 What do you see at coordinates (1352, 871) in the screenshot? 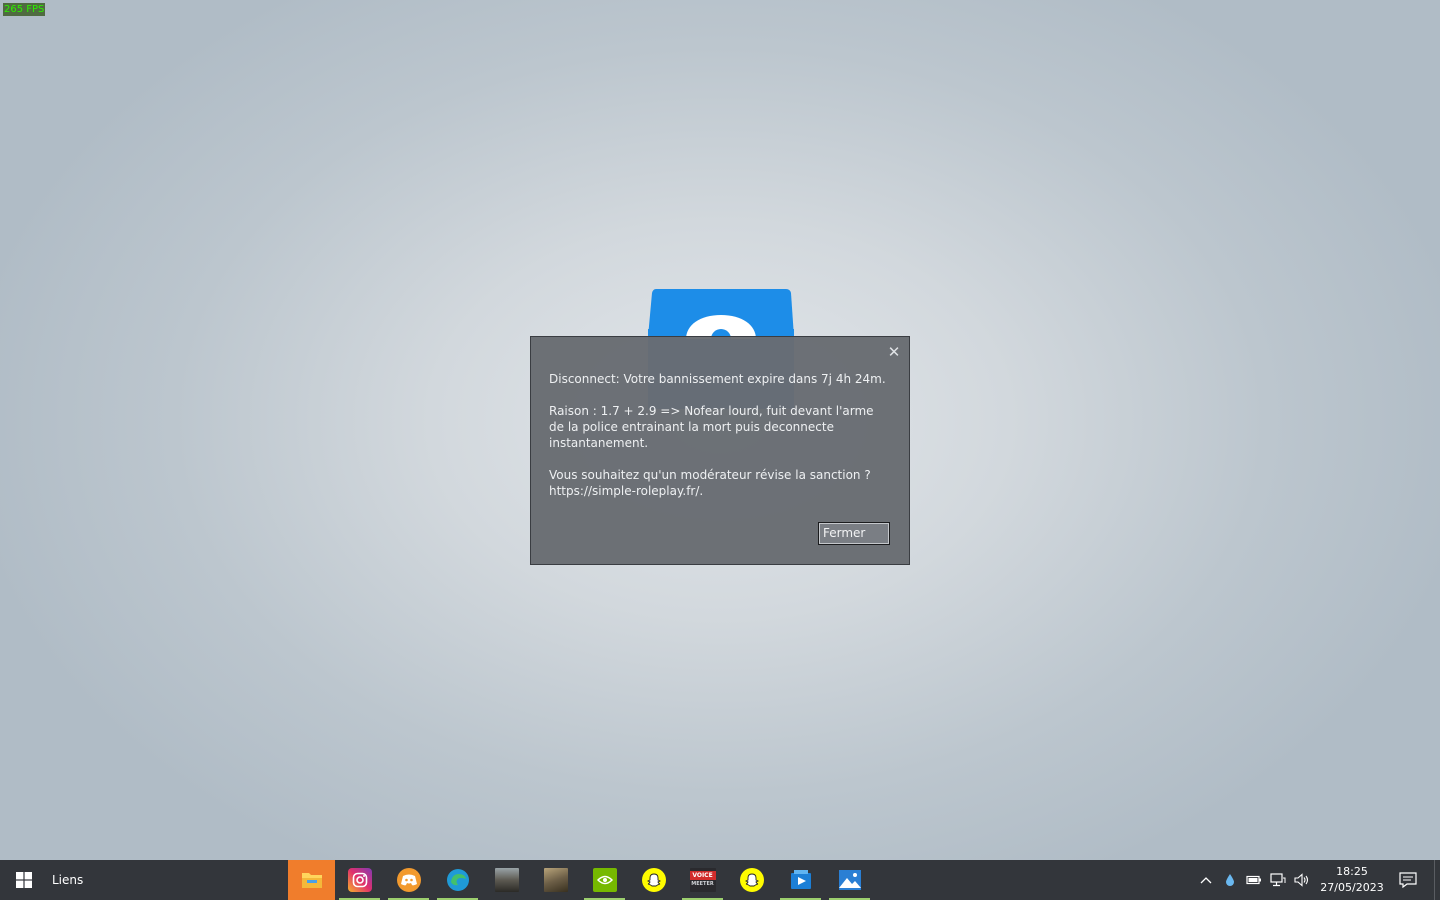
I see `clock-time: 18:25` at bounding box center [1352, 871].